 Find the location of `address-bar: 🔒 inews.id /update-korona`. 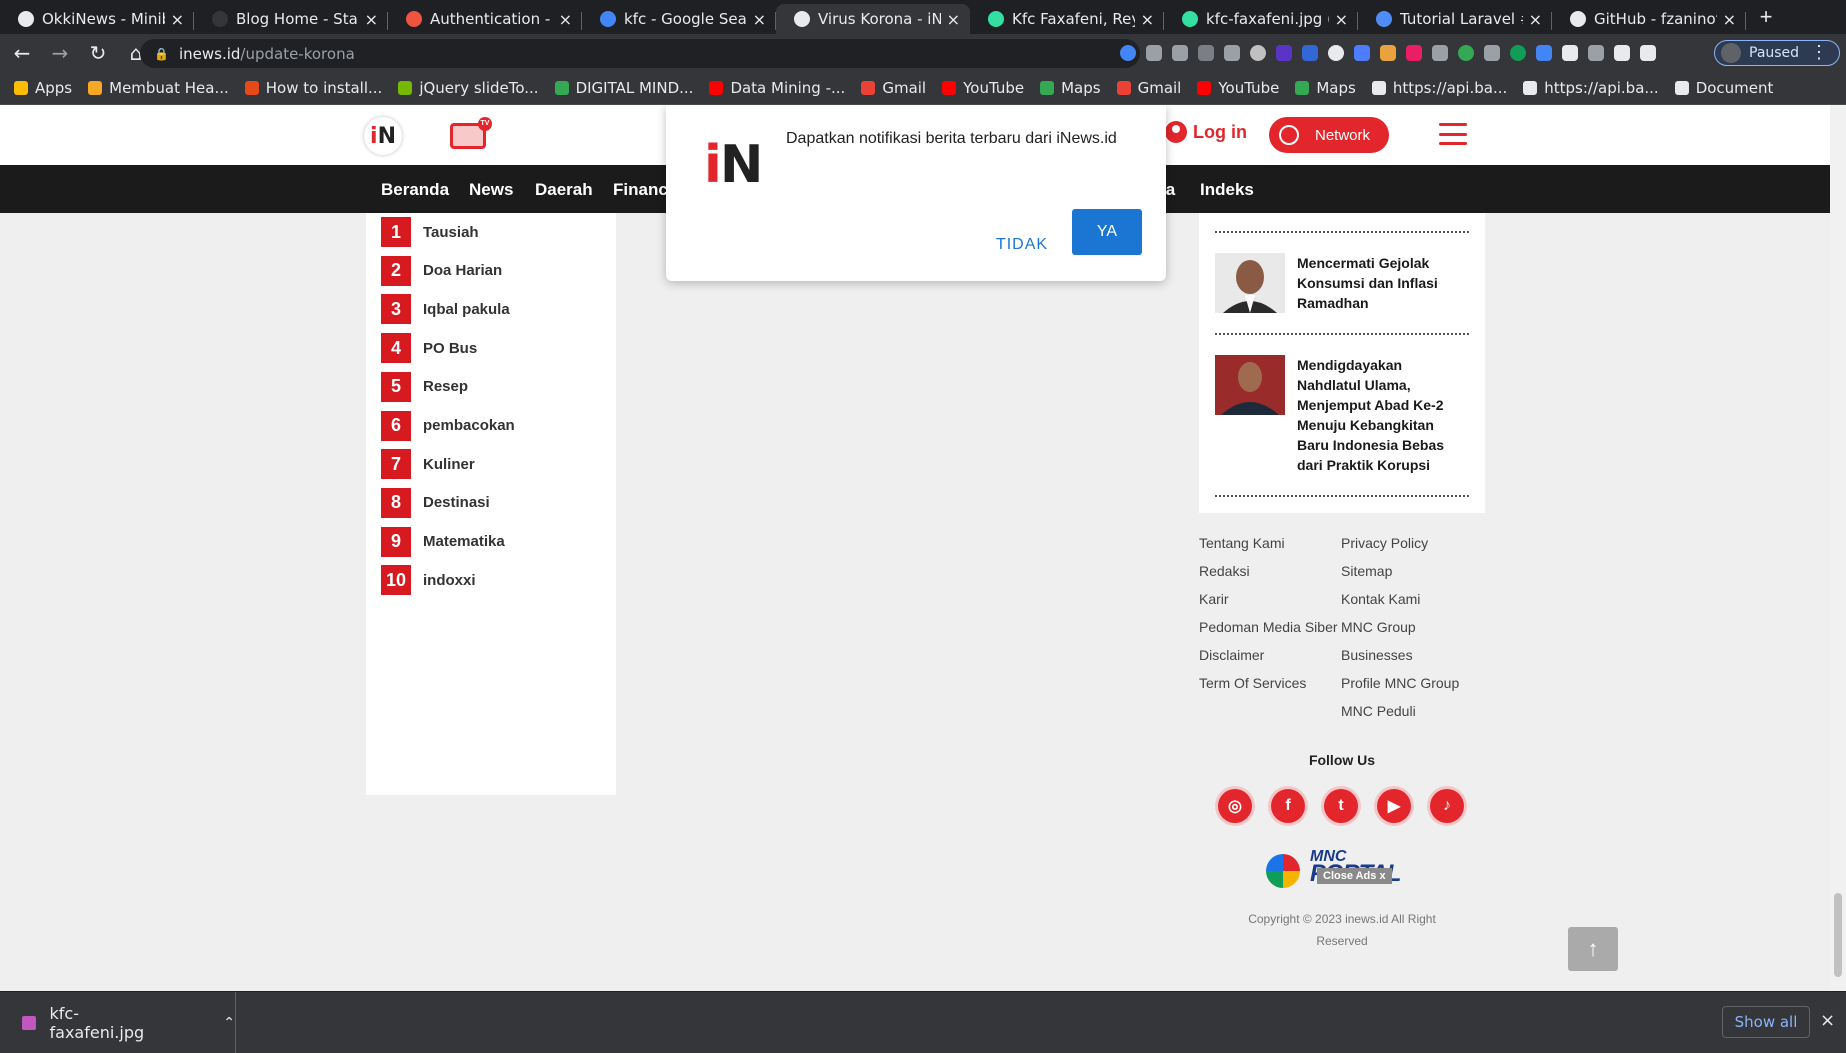

address-bar: 🔒 inews.id /update-korona is located at coordinates (640, 53).